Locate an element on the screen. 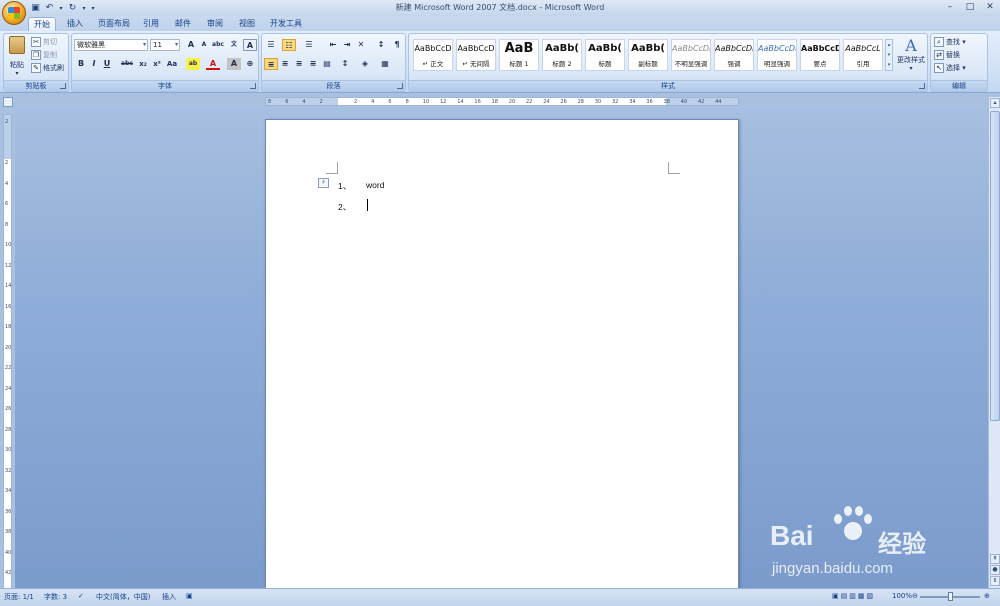  italic-button: I is located at coordinates (94, 64).